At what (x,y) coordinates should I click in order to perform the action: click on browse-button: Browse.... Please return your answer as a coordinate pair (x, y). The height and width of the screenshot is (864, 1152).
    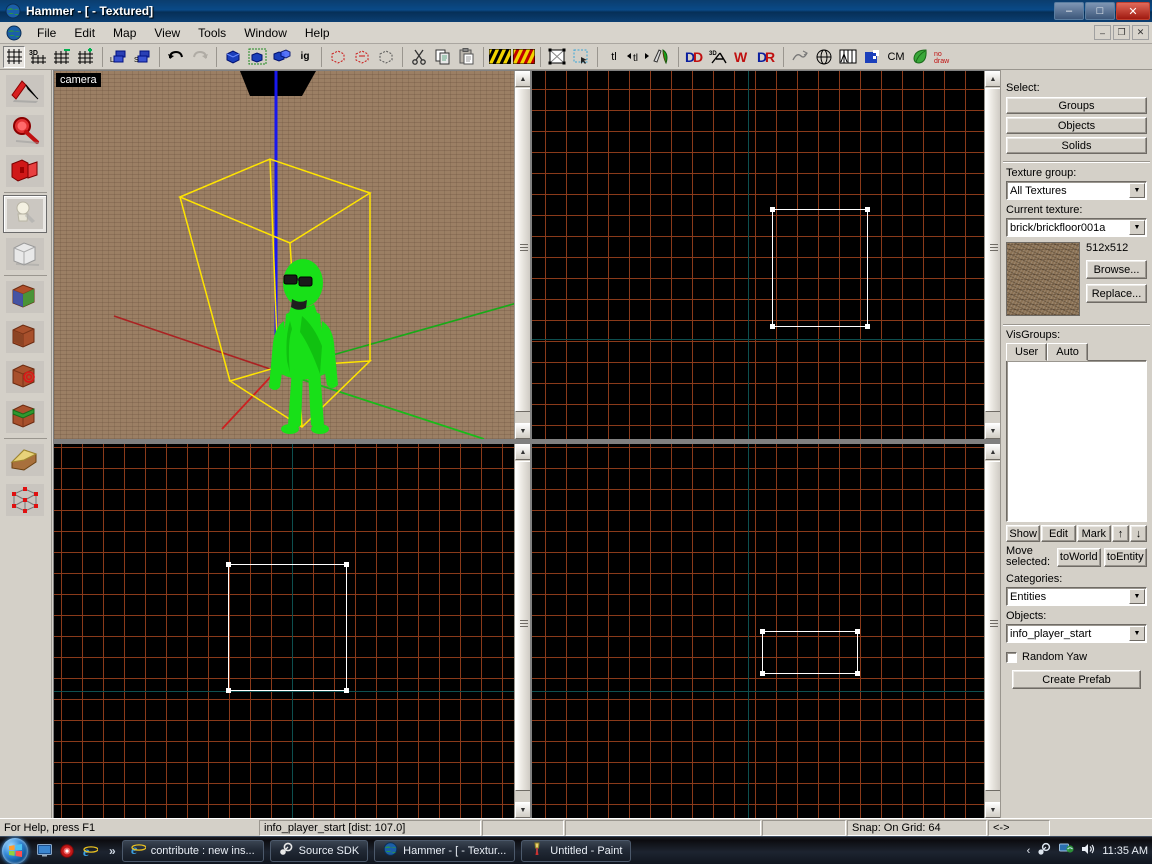
    Looking at the image, I should click on (1116, 269).